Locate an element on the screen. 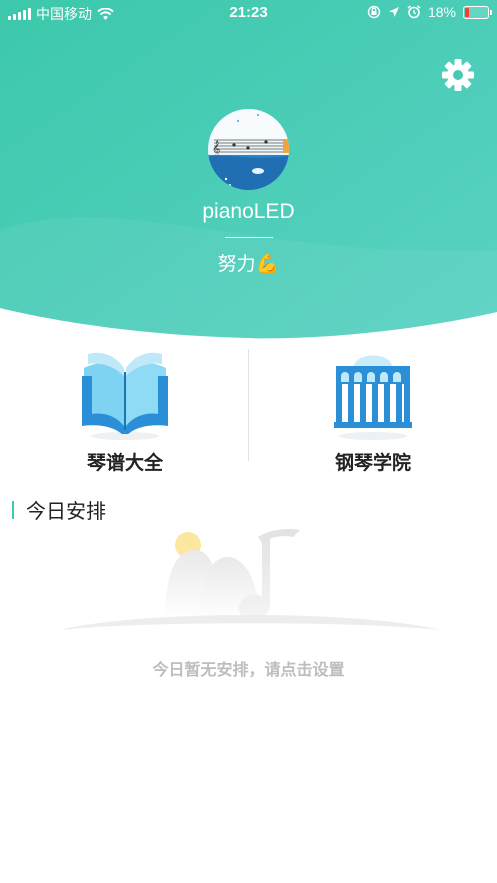 Image resolution: width=497 pixels, height=883 pixels. section-accent-bar is located at coordinates (13, 509).